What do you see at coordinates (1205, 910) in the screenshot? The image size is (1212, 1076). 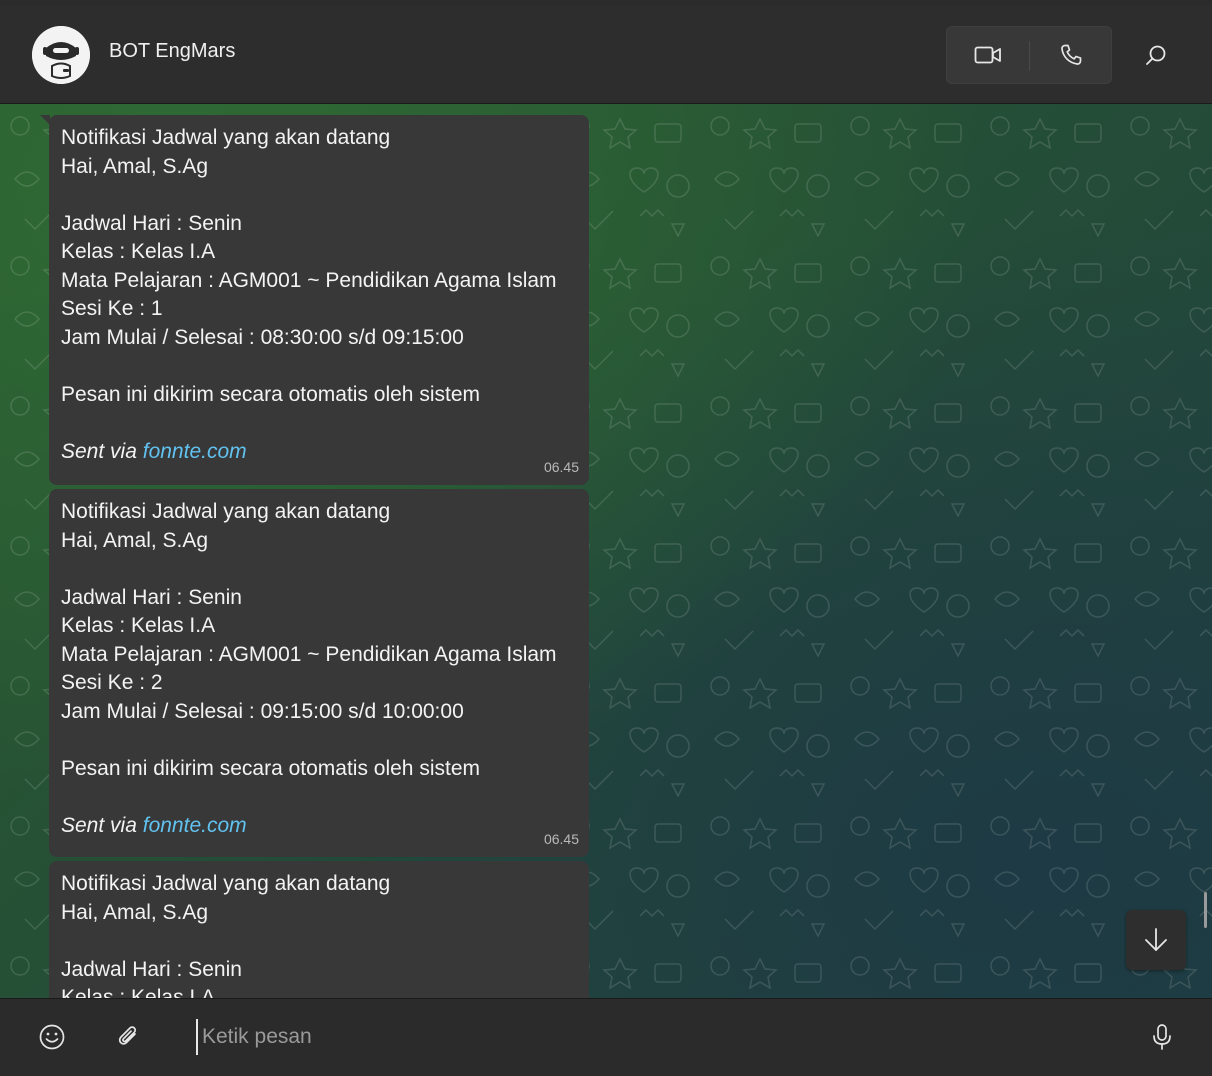 I see `scrollbar-thumb` at bounding box center [1205, 910].